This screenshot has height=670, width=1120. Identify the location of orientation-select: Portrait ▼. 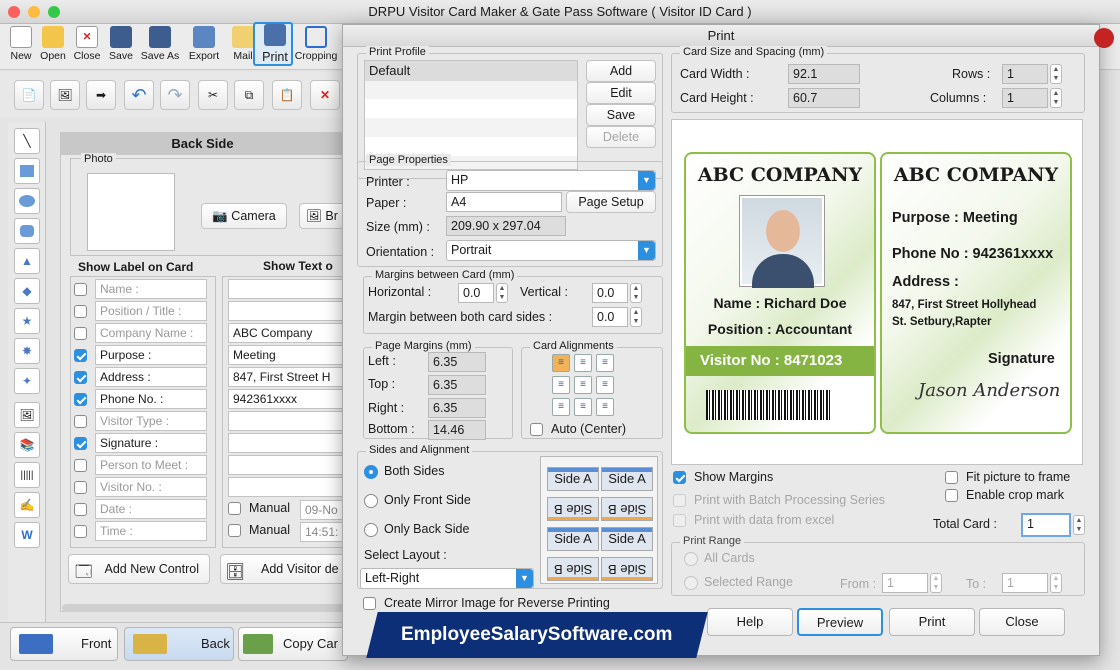
(551, 250).